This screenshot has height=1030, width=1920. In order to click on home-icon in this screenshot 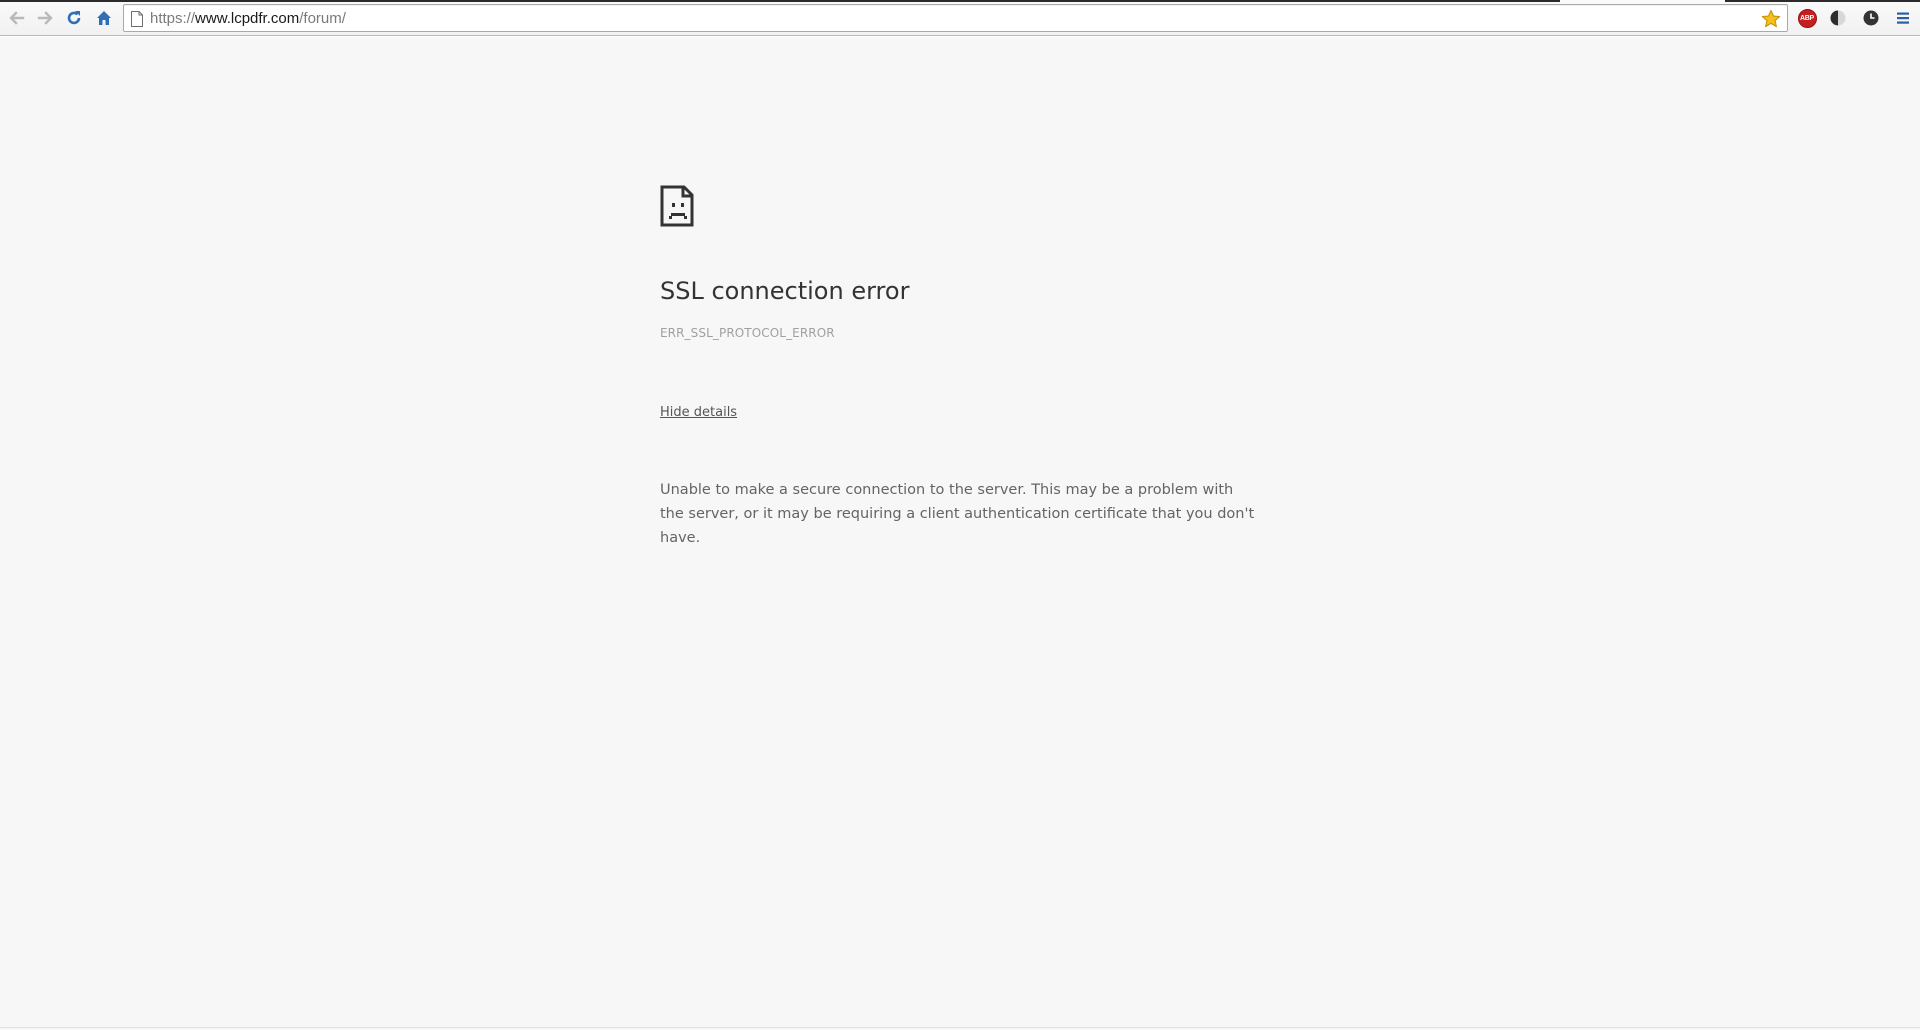, I will do `click(104, 18)`.